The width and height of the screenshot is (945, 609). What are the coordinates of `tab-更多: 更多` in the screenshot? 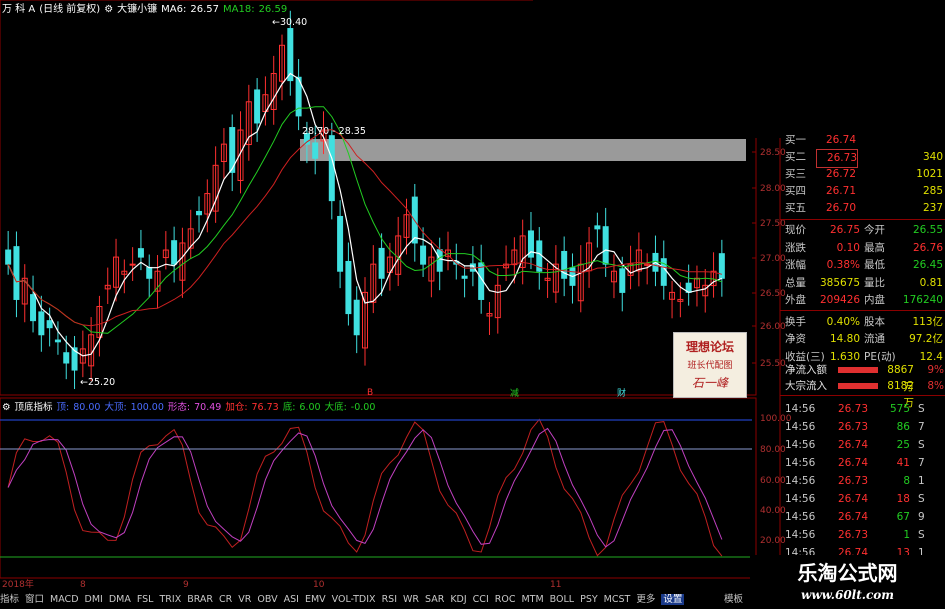 It's located at (645, 599).